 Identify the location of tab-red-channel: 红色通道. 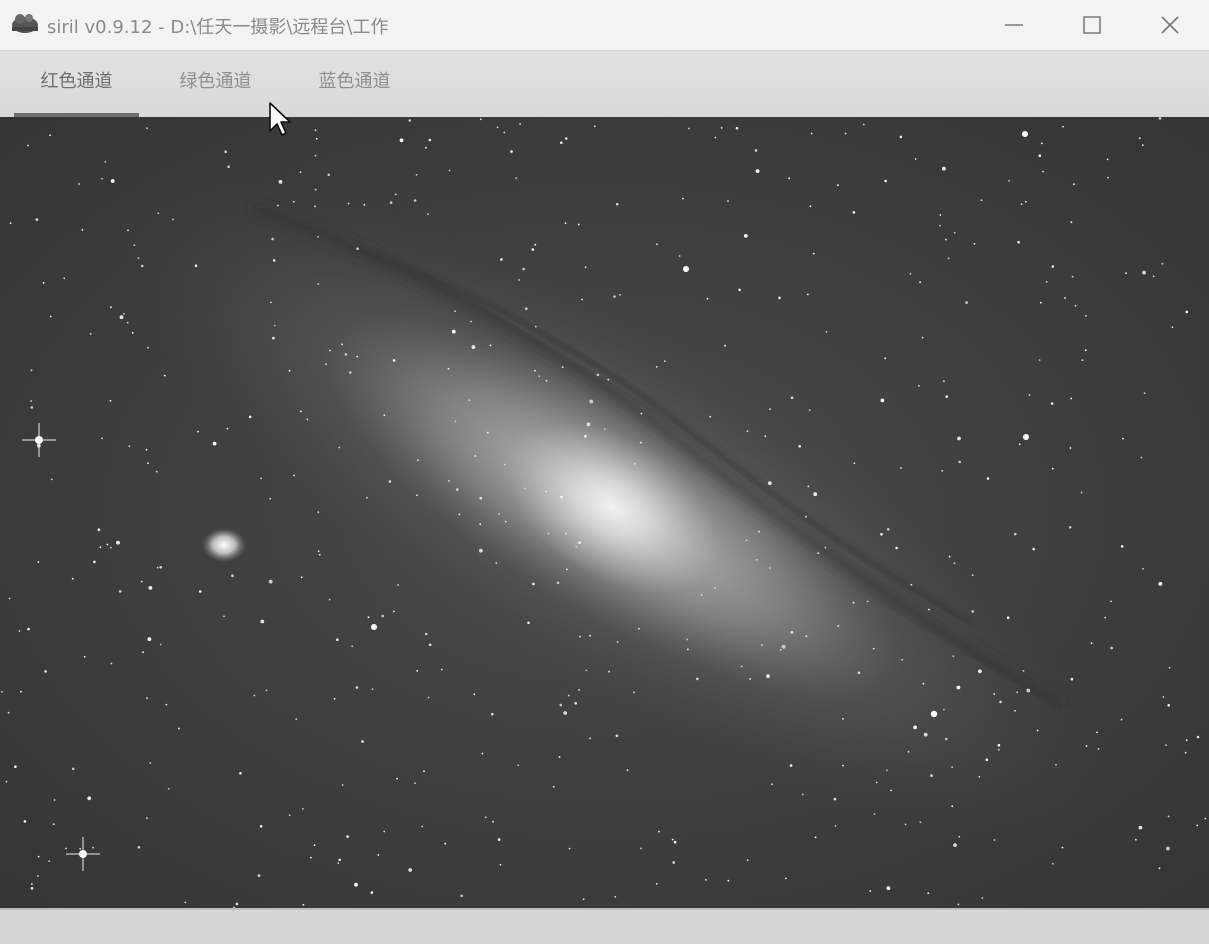
(76, 84).